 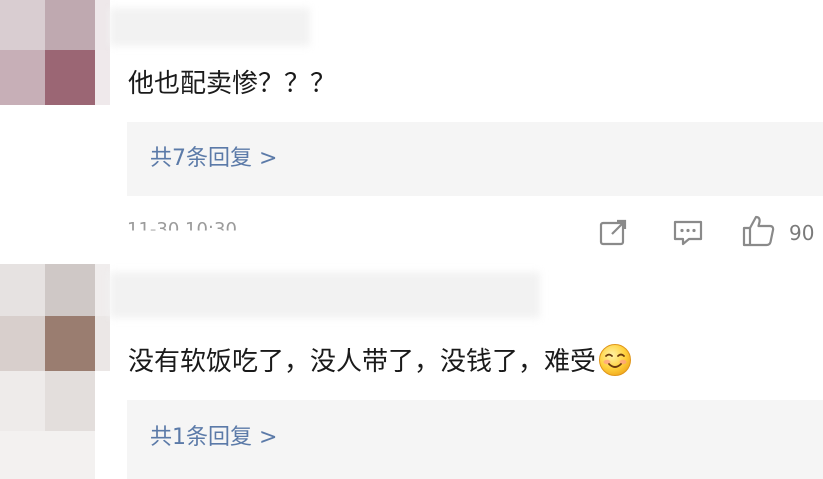 What do you see at coordinates (213, 438) in the screenshot?
I see `view-replies-link: 共1条回复 >` at bounding box center [213, 438].